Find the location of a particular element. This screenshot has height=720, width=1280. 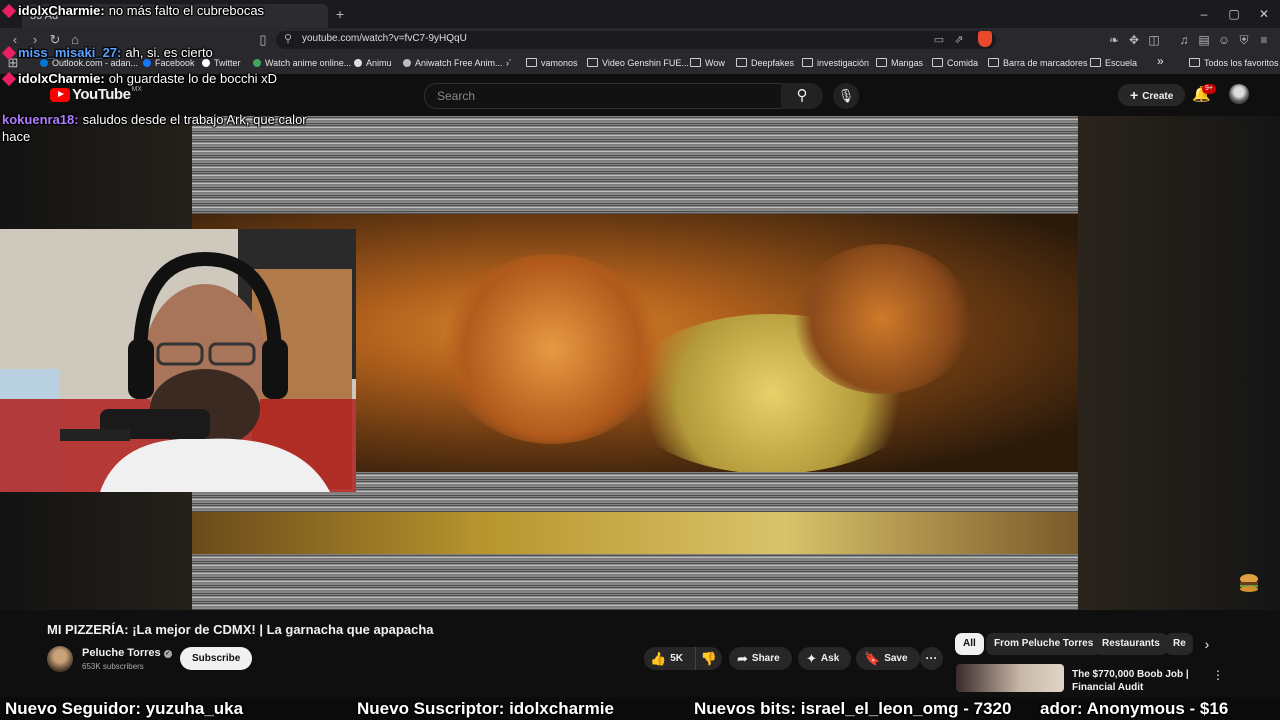

music-icon: ♫ is located at coordinates (1184, 40).